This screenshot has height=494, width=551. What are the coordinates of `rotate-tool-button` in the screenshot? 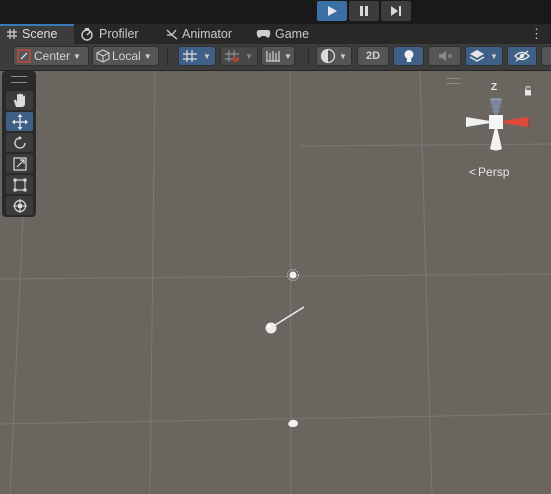 It's located at (19, 142).